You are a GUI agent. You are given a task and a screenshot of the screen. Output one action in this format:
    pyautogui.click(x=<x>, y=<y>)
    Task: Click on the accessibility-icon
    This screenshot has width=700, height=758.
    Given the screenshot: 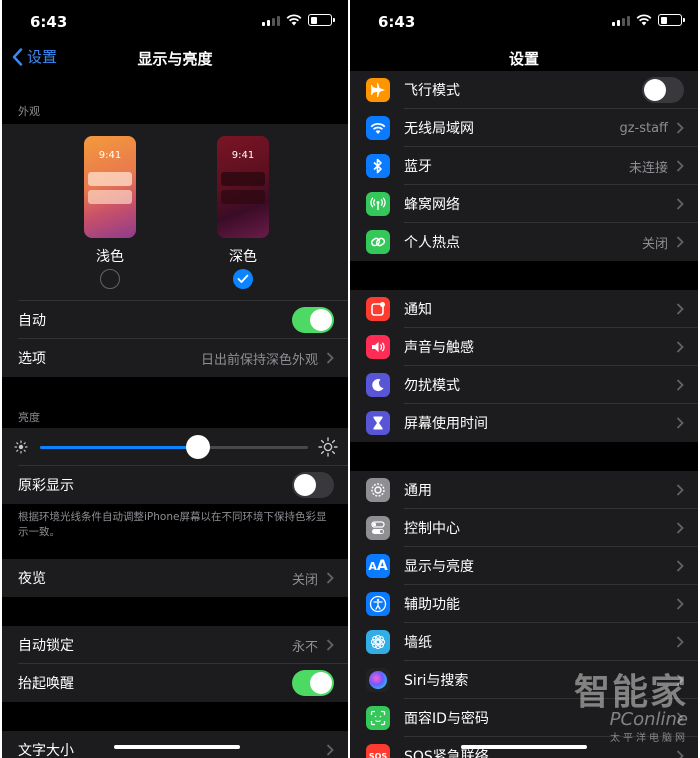 What is the action you would take?
    pyautogui.click(x=378, y=604)
    